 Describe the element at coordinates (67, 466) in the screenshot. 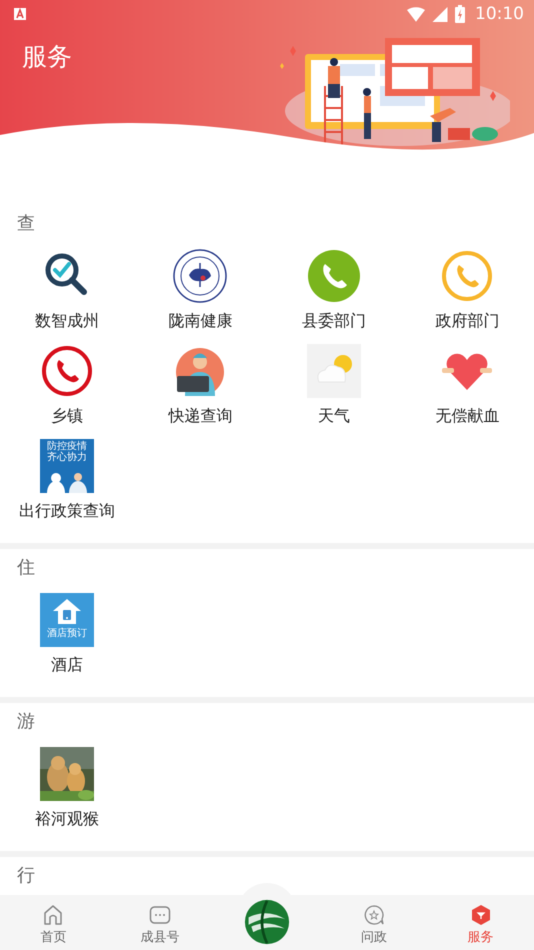

I see `poster-icon: 防控疫情 齐心协力` at that location.